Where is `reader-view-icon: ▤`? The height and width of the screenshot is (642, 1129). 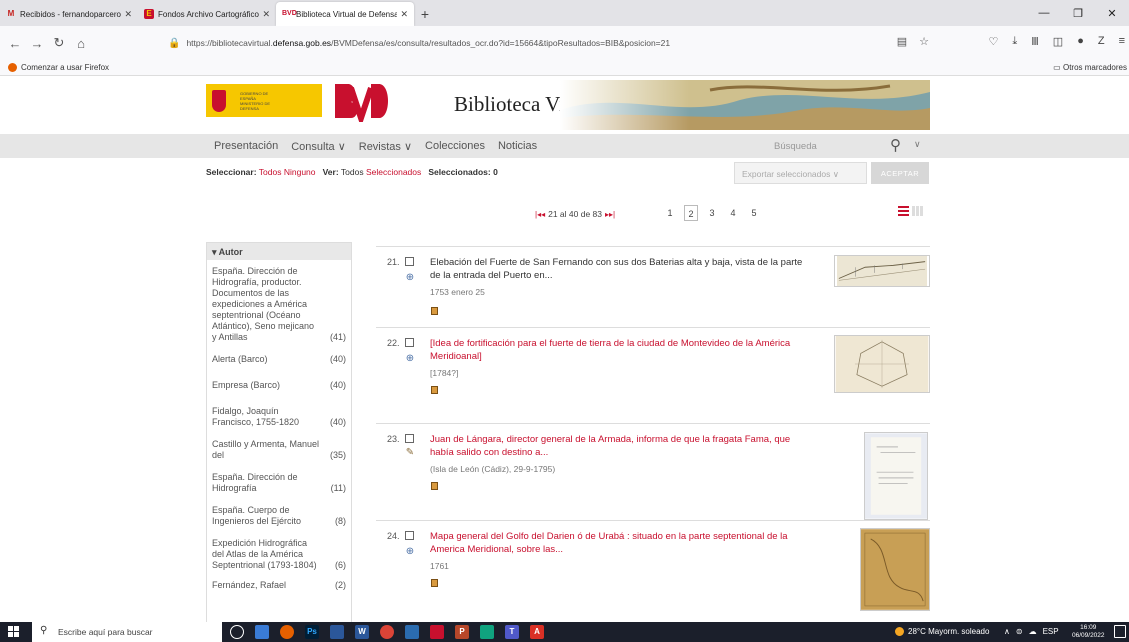 reader-view-icon: ▤ is located at coordinates (902, 41).